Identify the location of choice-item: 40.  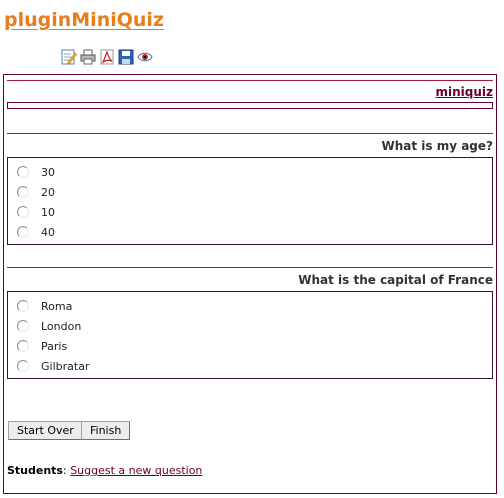
(36, 232).